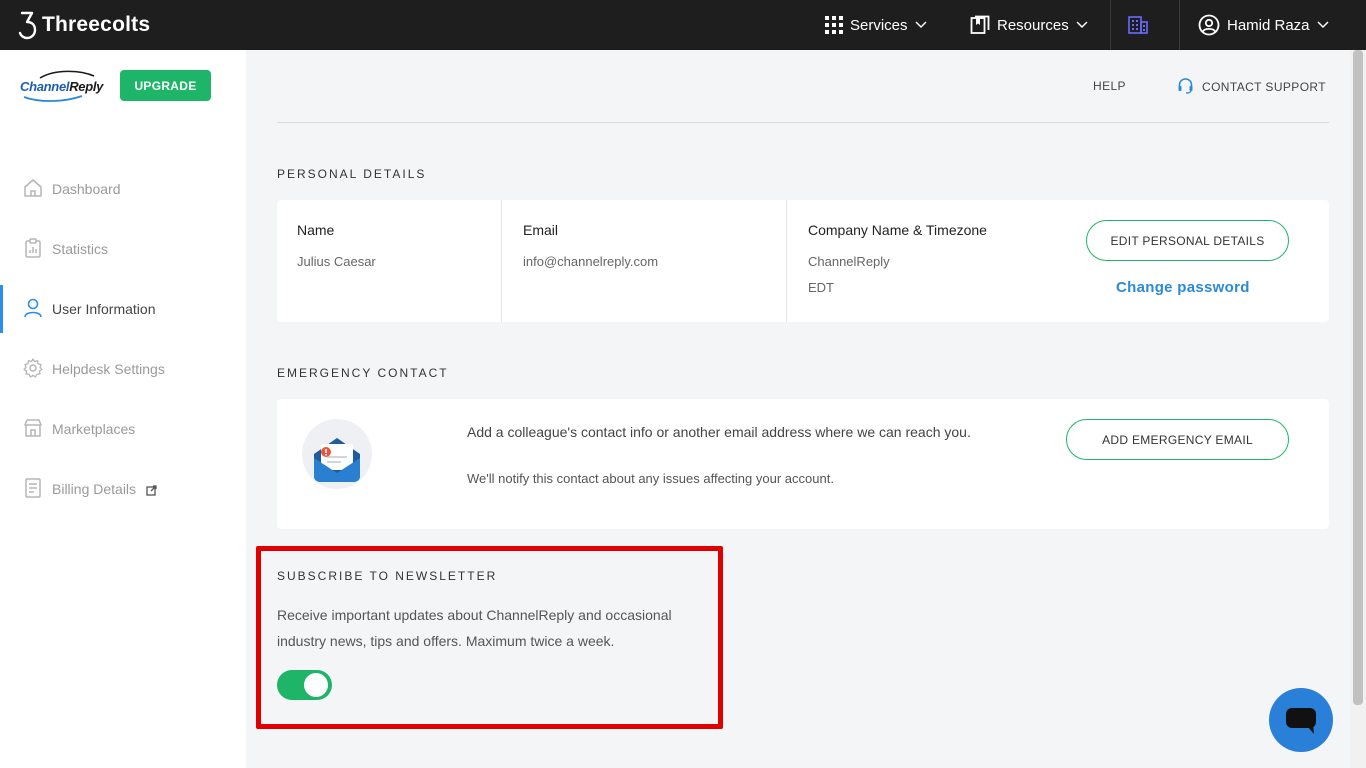 The height and width of the screenshot is (768, 1366). What do you see at coordinates (337, 454) in the screenshot?
I see `email-alert-illustration-icon` at bounding box center [337, 454].